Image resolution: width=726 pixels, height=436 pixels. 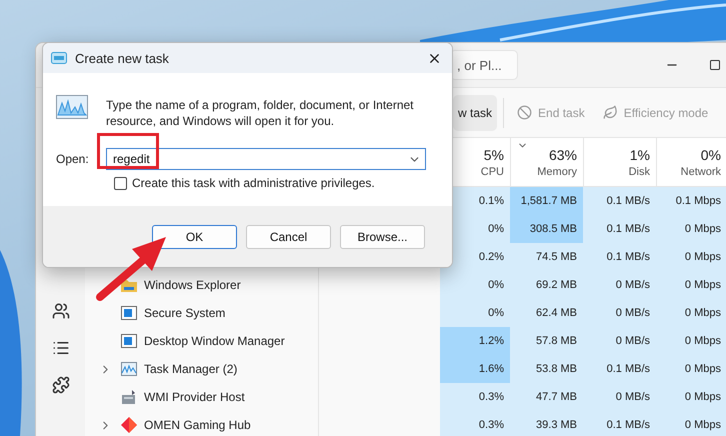 I want to click on column-label: Memory, so click(x=557, y=172).